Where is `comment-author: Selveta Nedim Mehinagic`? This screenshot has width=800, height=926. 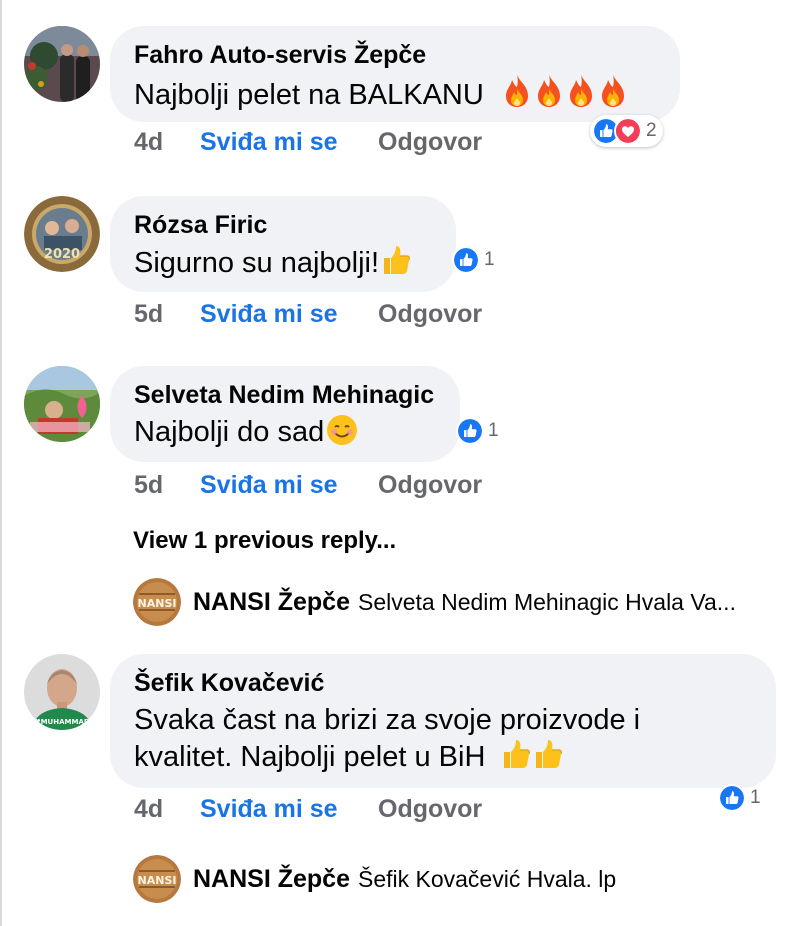
comment-author: Selveta Nedim Mehinagic is located at coordinates (285, 395).